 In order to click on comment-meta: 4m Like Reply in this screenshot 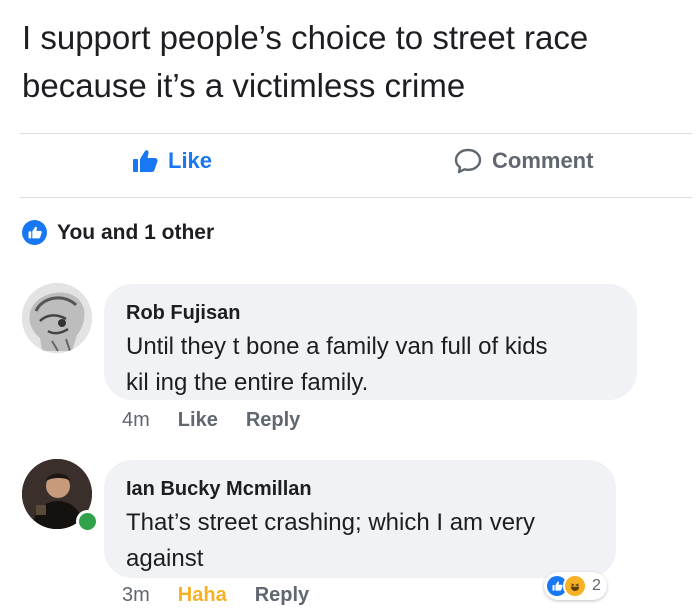, I will do `click(225, 420)`.